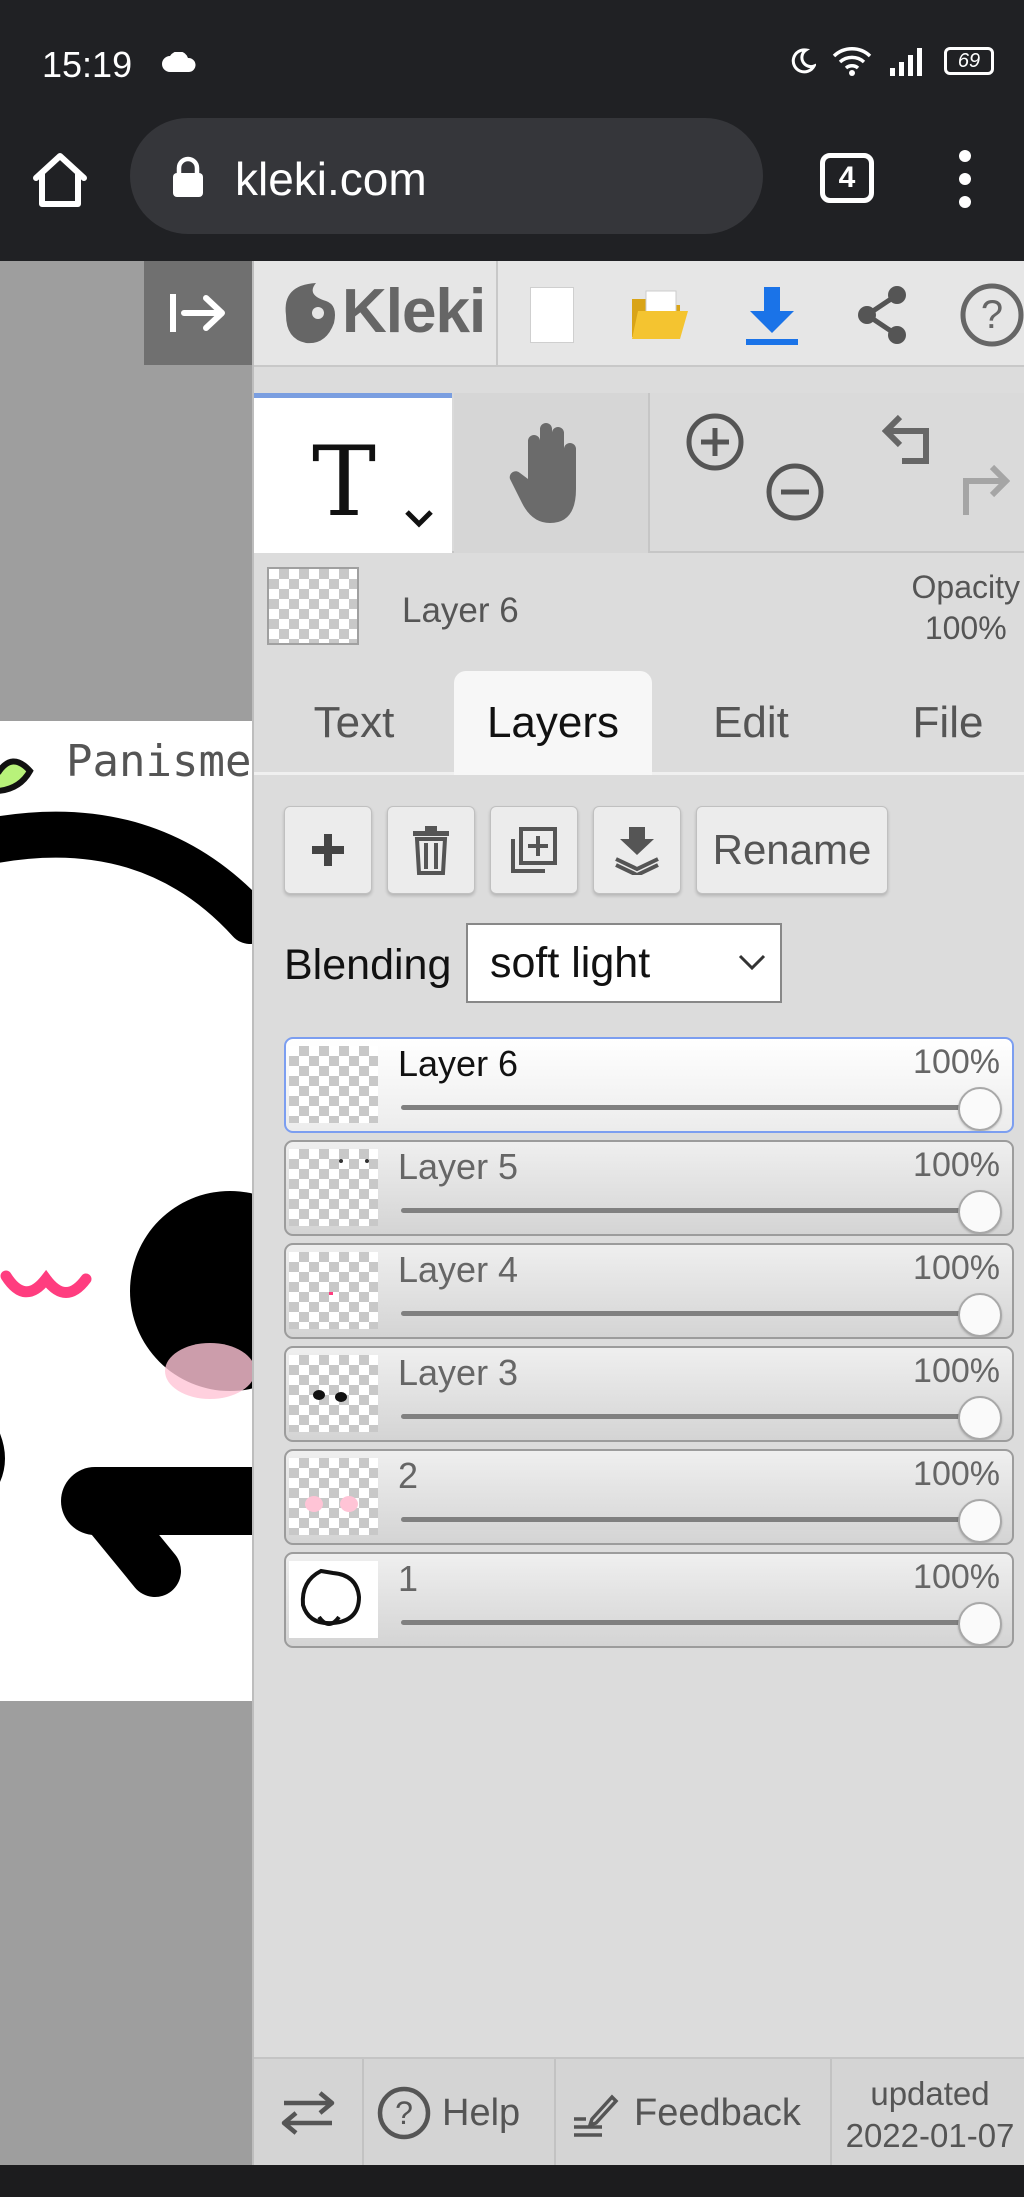 This screenshot has height=2197, width=1024. What do you see at coordinates (649, 1394) in the screenshot?
I see `layer-item: Layer 3 100%` at bounding box center [649, 1394].